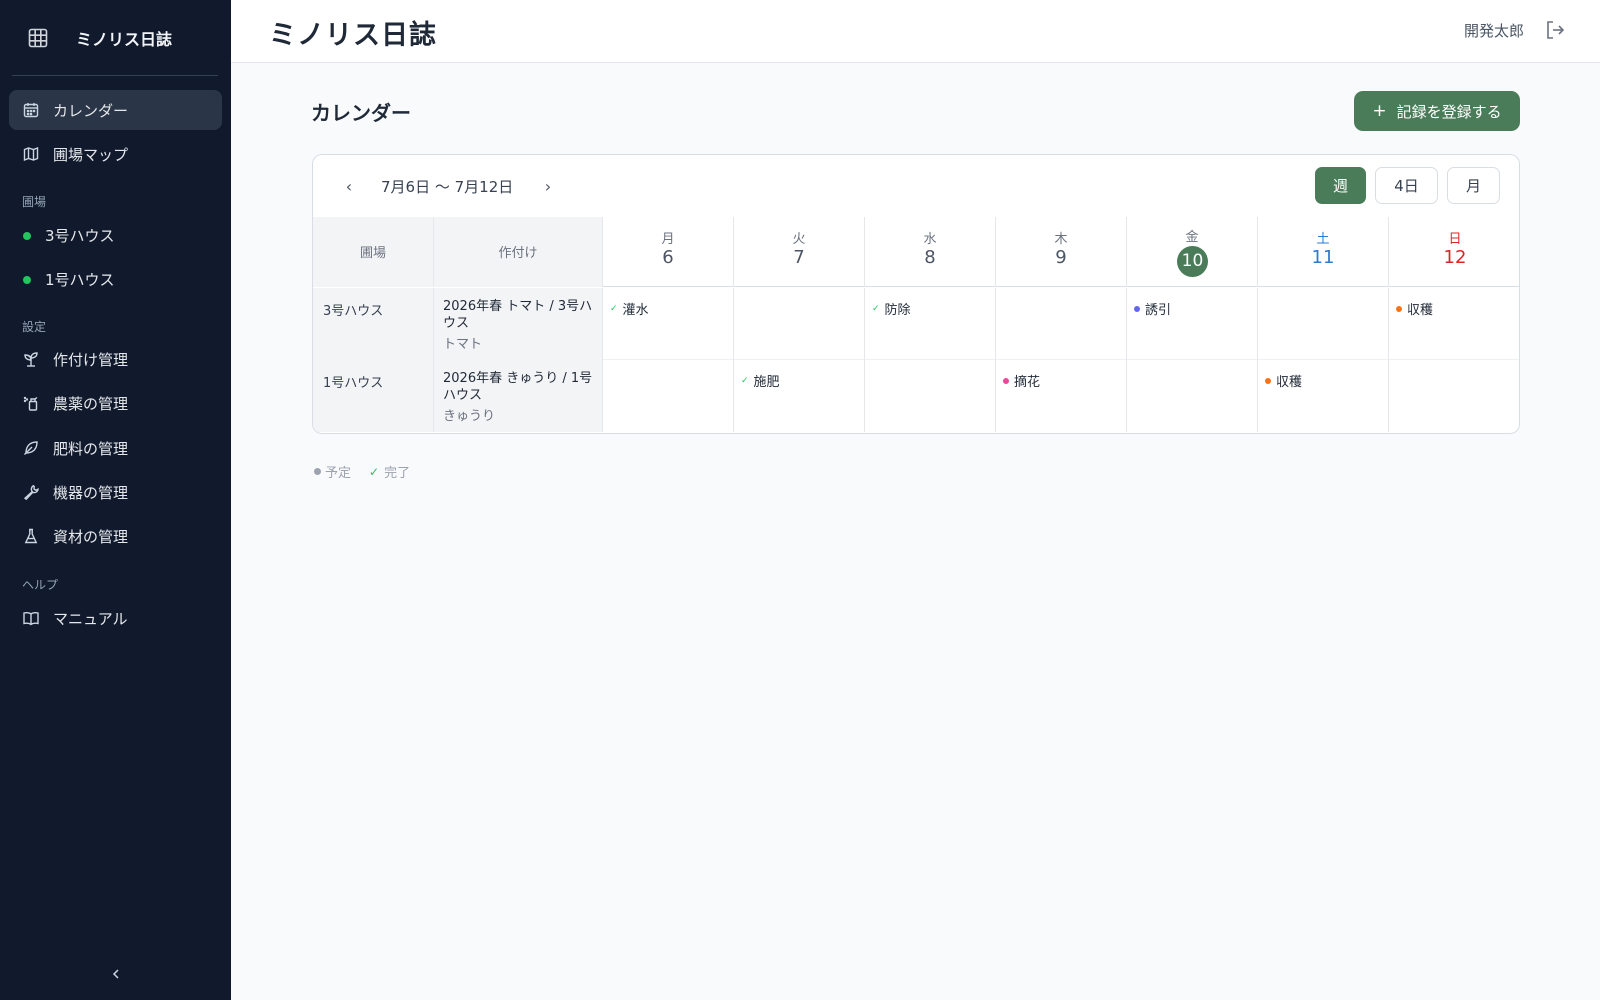 The image size is (1600, 1000). I want to click on day-header-sun: 日 12, so click(1454, 252).